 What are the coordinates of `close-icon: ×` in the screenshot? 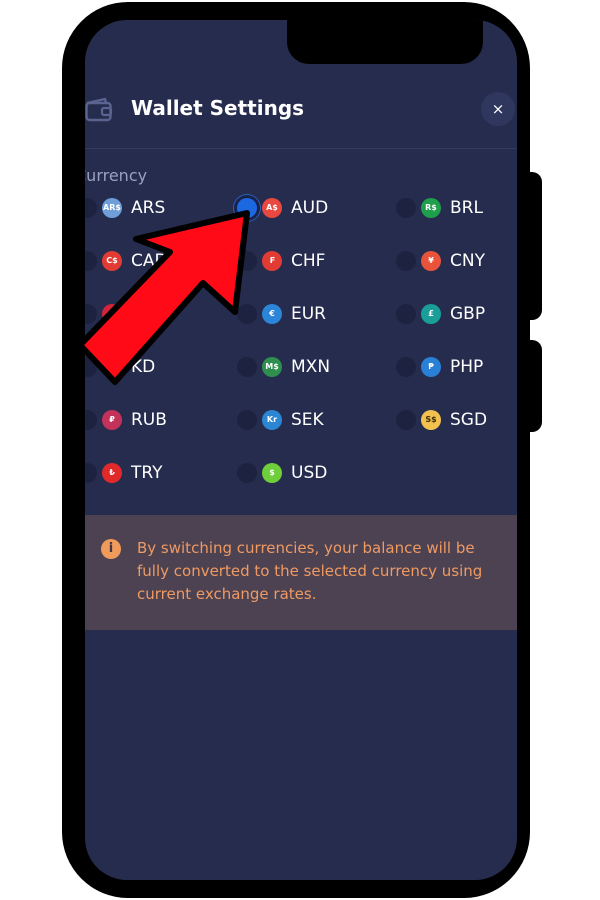 It's located at (498, 109).